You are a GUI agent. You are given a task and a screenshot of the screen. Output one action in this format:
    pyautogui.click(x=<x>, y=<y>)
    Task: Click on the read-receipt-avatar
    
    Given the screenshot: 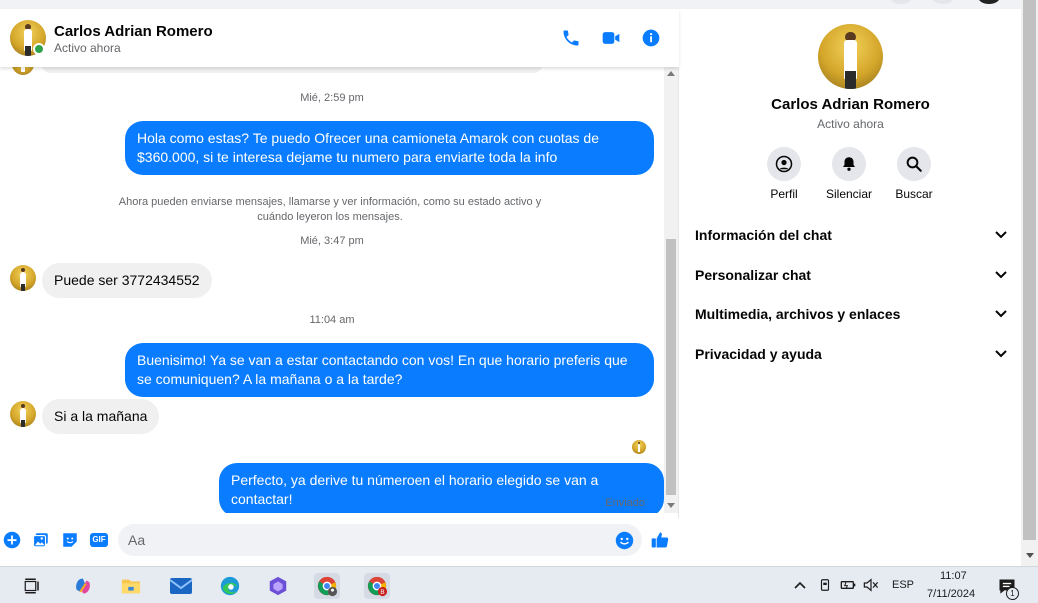 What is the action you would take?
    pyautogui.click(x=639, y=447)
    